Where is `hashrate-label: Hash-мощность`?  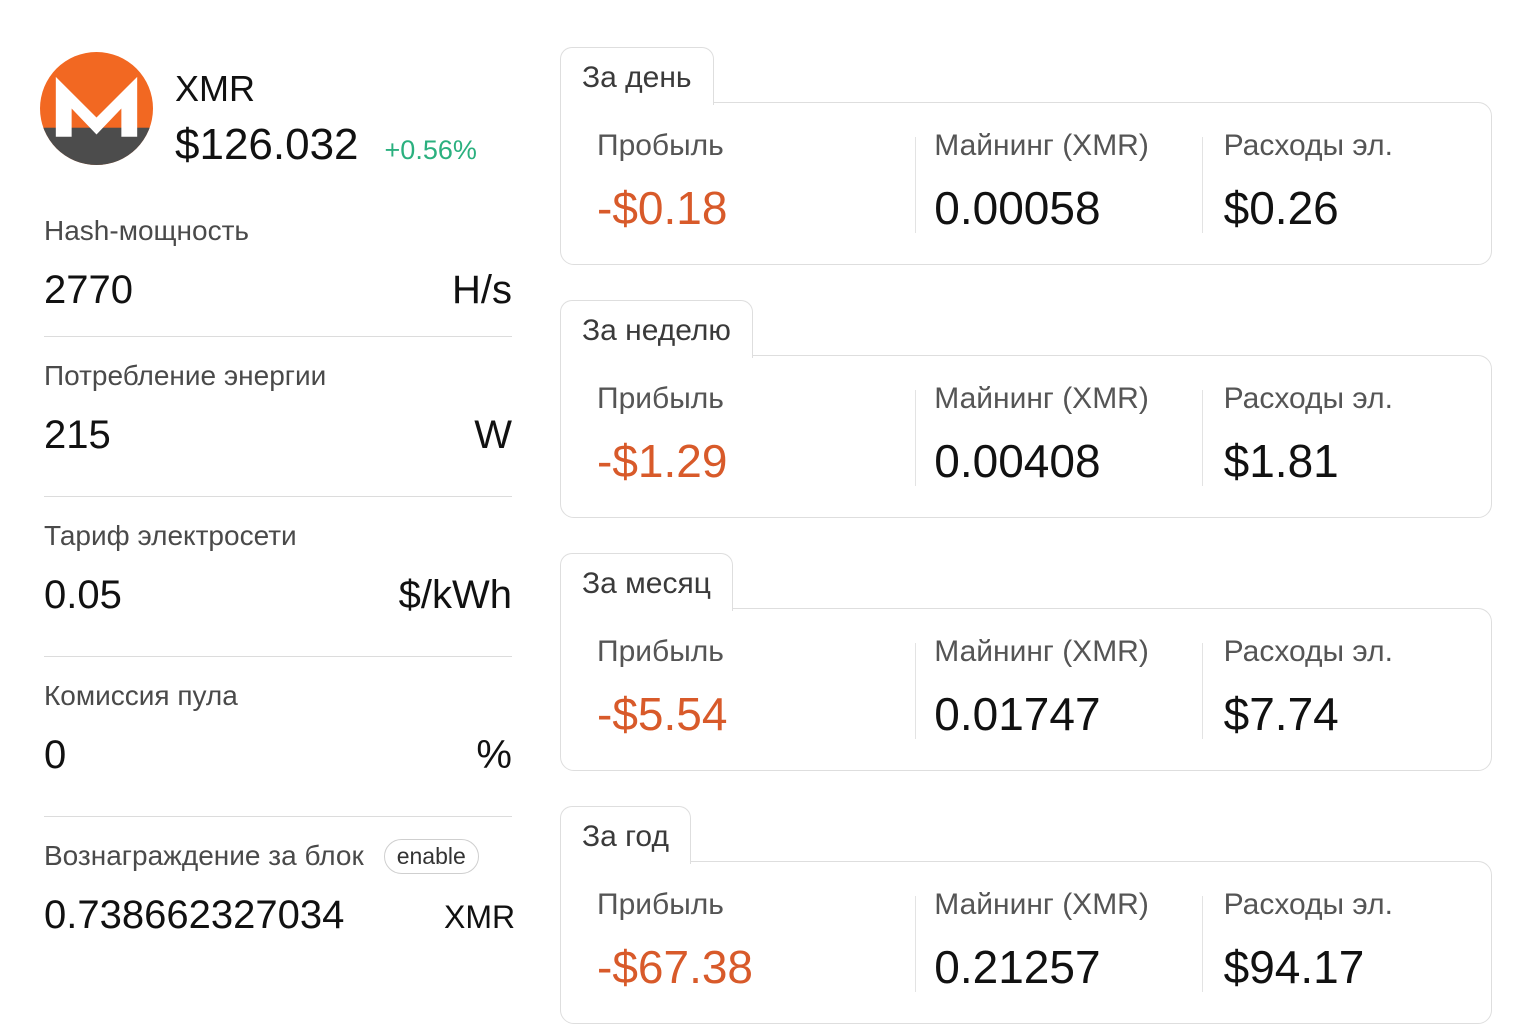 hashrate-label: Hash-мощность is located at coordinates (146, 230).